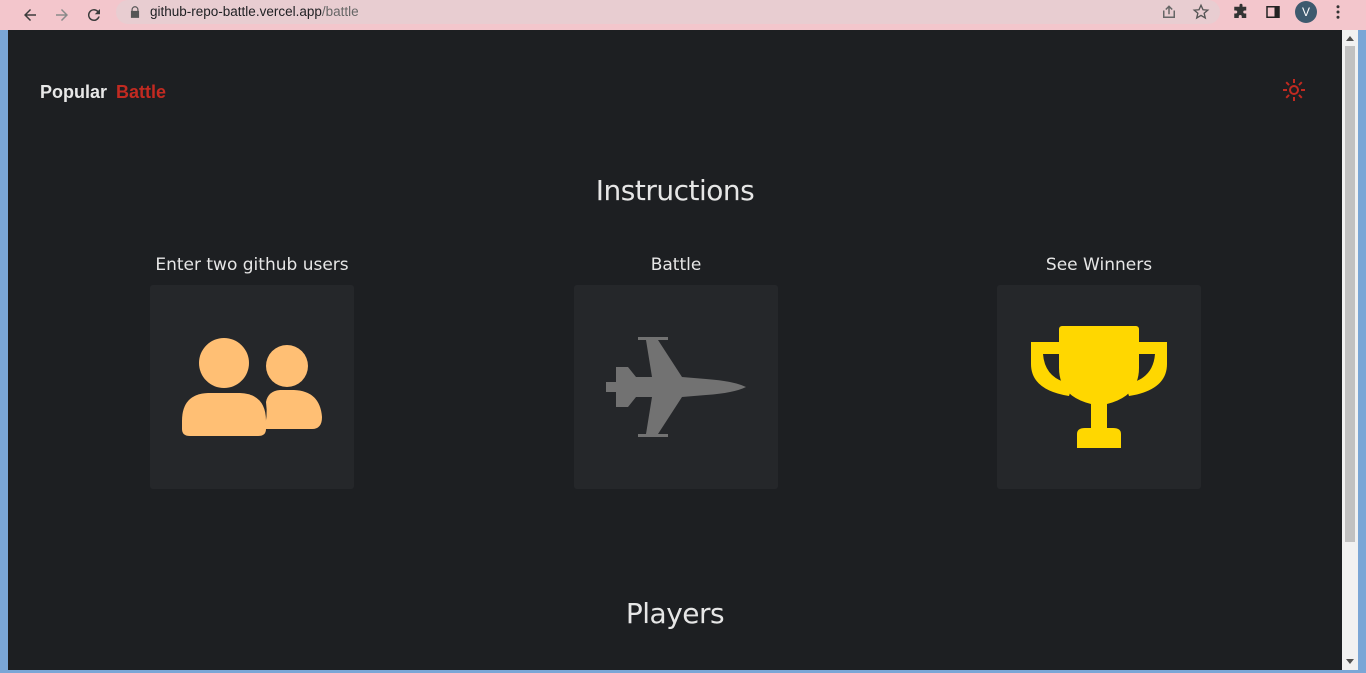  What do you see at coordinates (340, 11) in the screenshot?
I see `url-path: /battle` at bounding box center [340, 11].